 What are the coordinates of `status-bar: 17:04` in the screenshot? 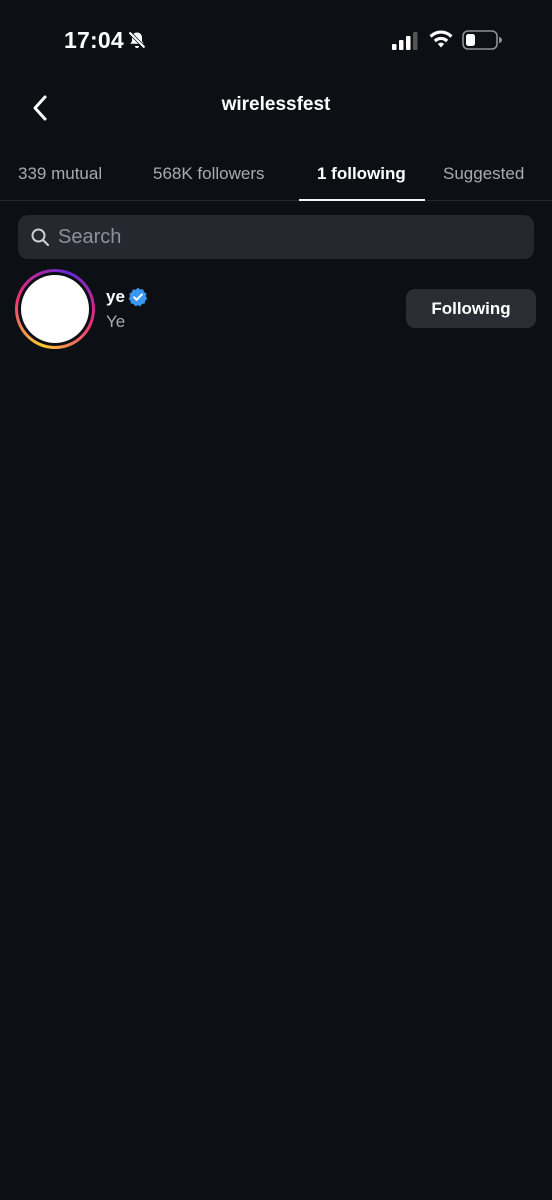 It's located at (276, 40).